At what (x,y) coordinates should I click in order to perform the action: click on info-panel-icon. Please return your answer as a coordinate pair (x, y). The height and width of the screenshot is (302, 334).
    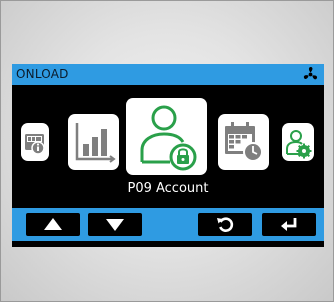
    Looking at the image, I should click on (35, 144).